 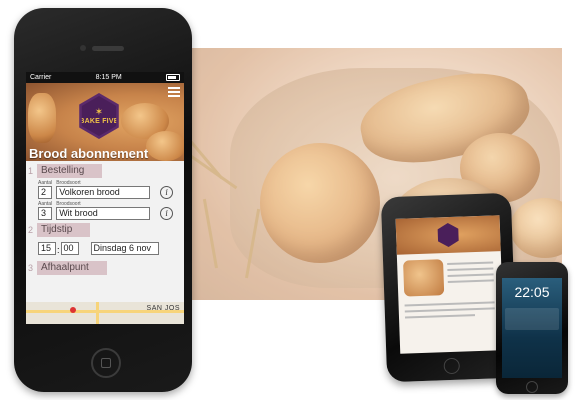 I want to click on minute-field: 00, so click(x=69, y=248).